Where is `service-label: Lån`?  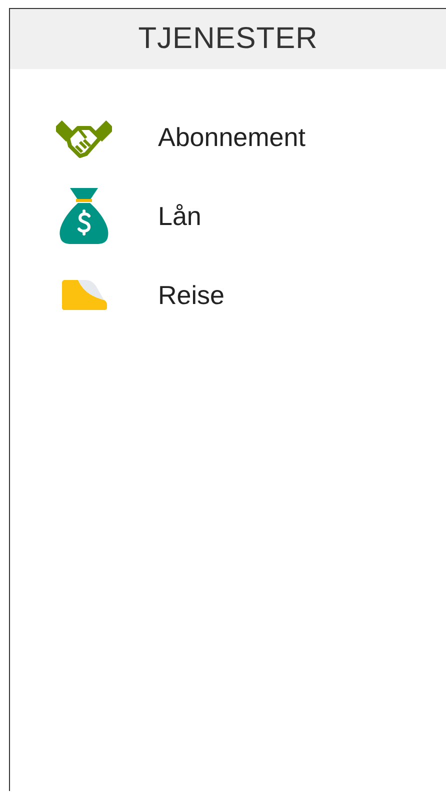 service-label: Lån is located at coordinates (180, 216).